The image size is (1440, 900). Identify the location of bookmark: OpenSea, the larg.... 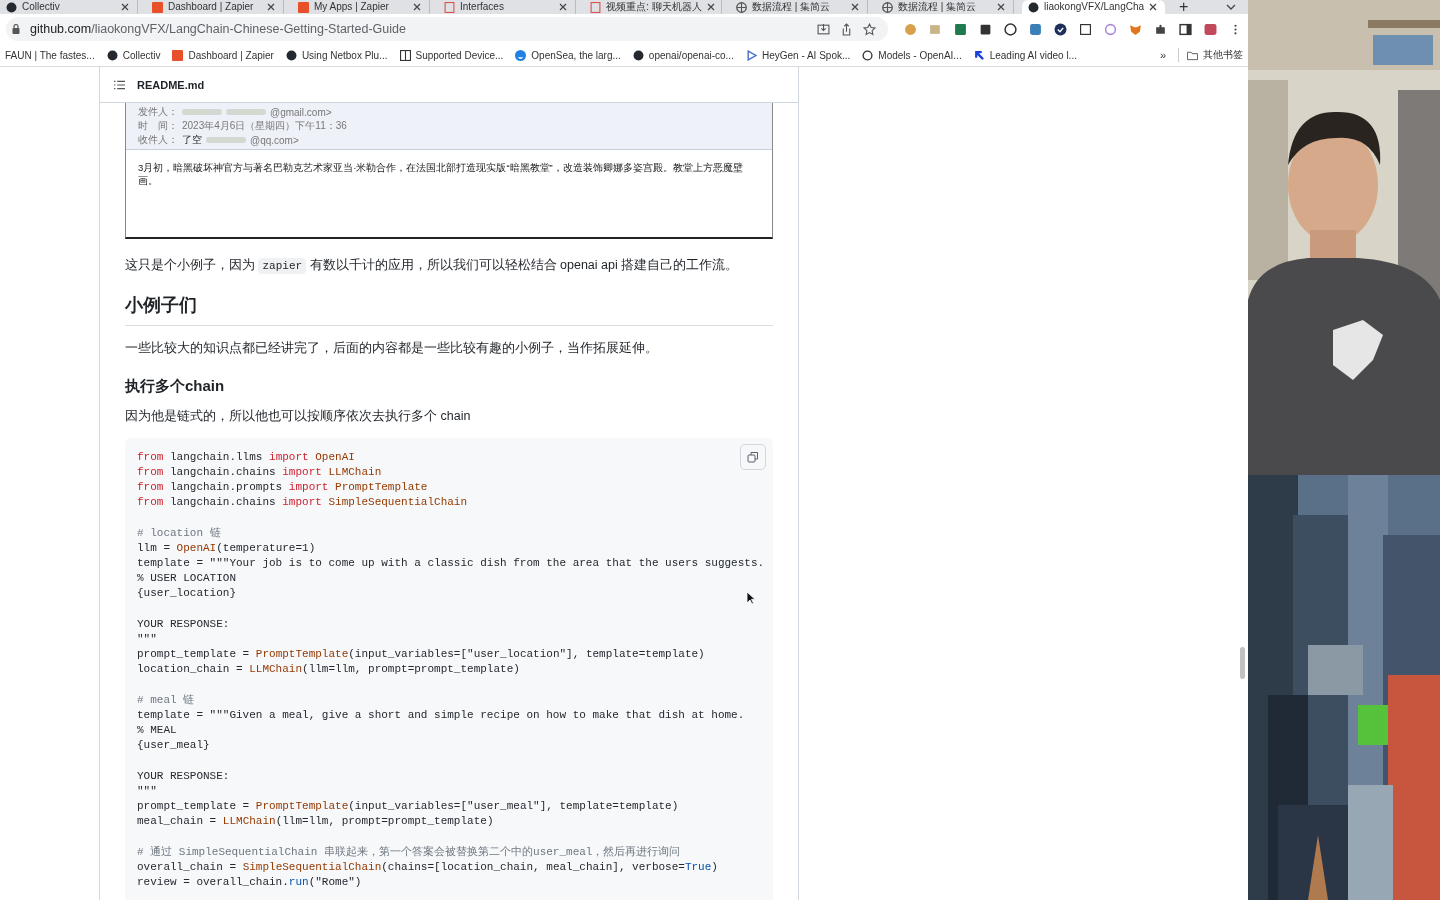
(568, 55).